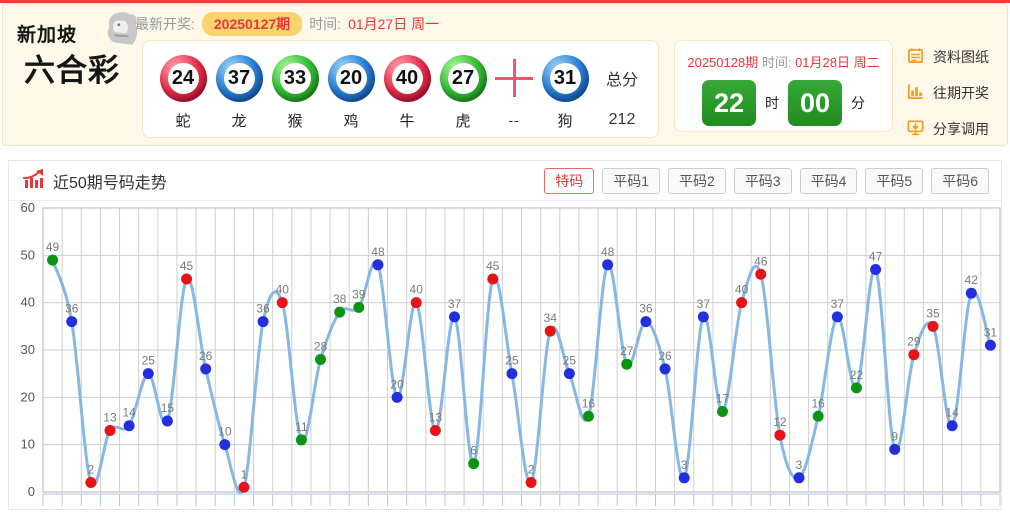 This screenshot has width=1010, height=512. What do you see at coordinates (514, 120) in the screenshot?
I see `plus-sub-label: --` at bounding box center [514, 120].